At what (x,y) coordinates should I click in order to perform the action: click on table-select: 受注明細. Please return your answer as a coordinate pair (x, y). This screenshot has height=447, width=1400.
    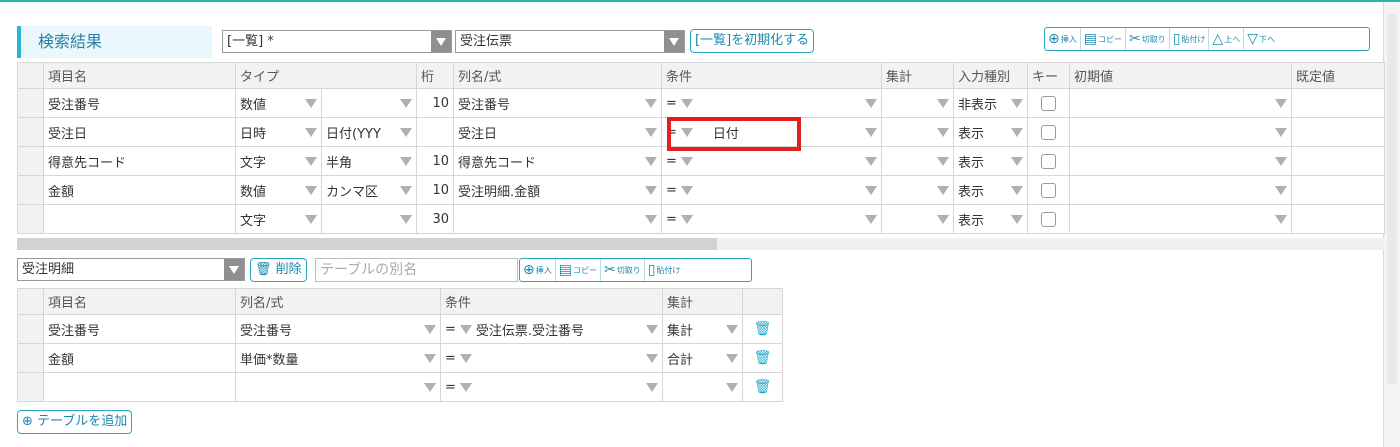
    Looking at the image, I should click on (131, 269).